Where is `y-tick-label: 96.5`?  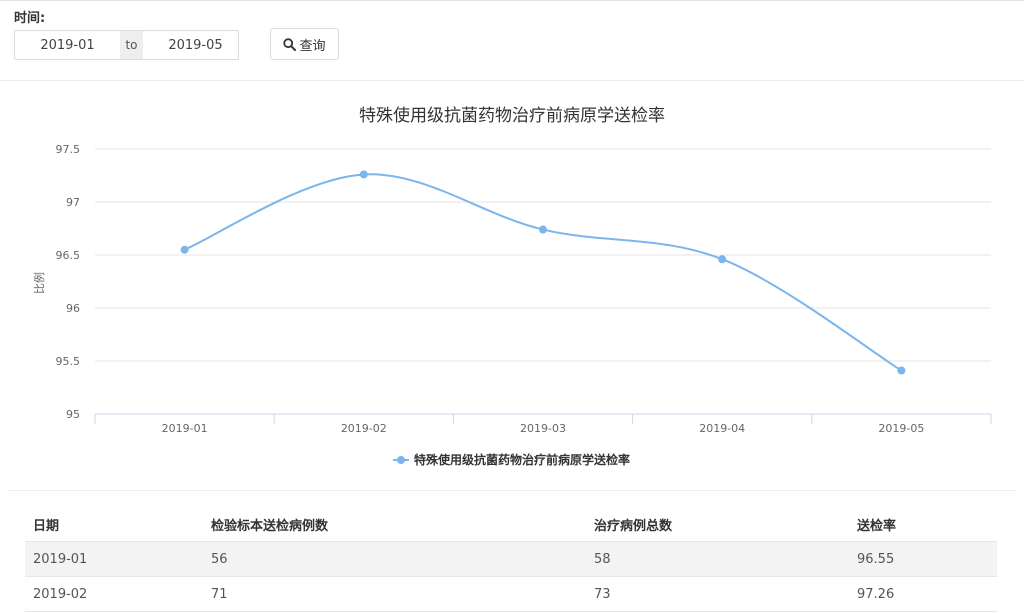
y-tick-label: 96.5 is located at coordinates (68, 255).